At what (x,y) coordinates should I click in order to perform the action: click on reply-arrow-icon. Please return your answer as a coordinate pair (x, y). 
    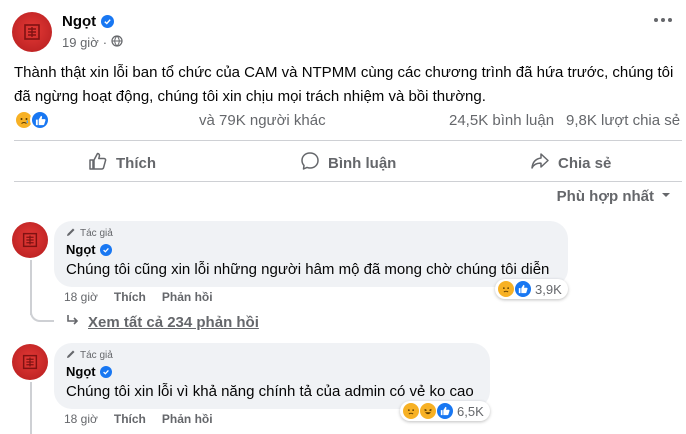
    Looking at the image, I should click on (73, 322).